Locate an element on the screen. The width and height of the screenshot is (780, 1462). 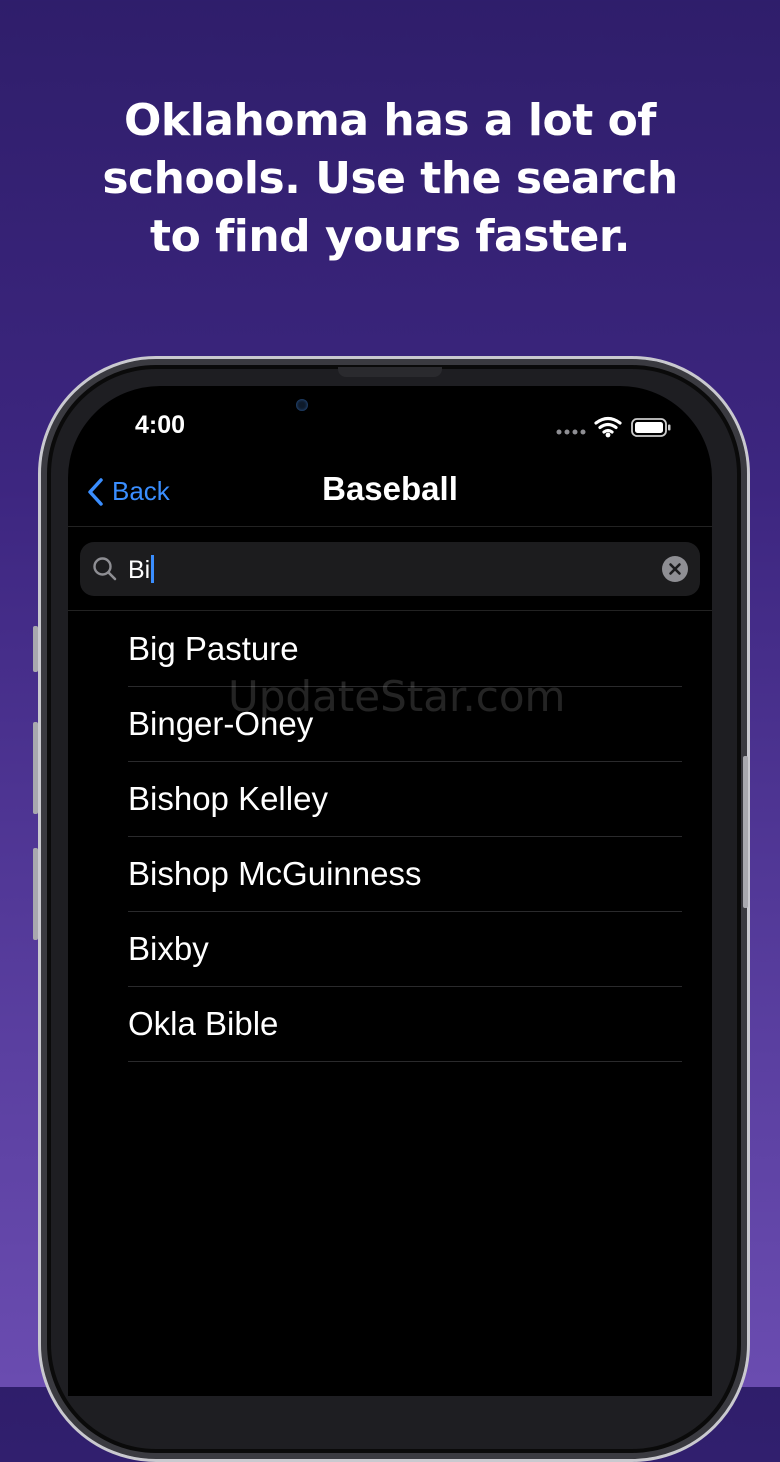
list-item: Okla Bible is located at coordinates (405, 1024).